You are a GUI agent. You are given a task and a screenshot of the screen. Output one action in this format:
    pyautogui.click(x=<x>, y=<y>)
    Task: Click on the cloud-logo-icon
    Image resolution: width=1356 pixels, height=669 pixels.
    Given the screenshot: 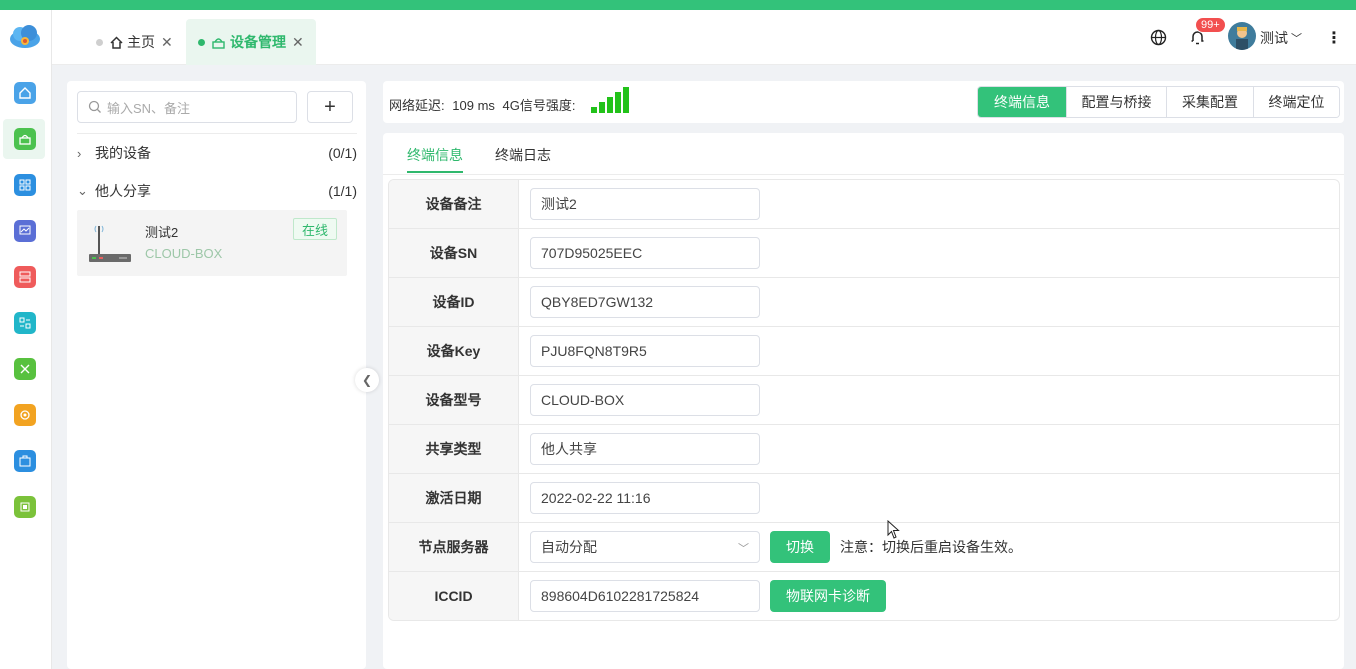 What is the action you would take?
    pyautogui.click(x=25, y=37)
    